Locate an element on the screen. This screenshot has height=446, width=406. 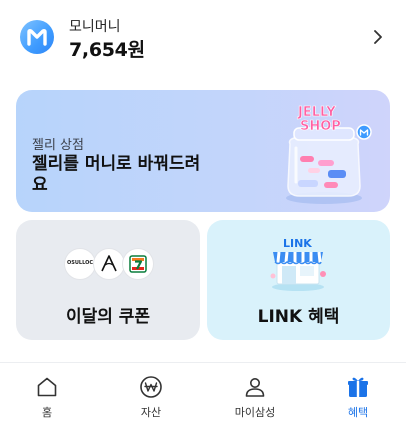
tab-benefit-label: 혜택 is located at coordinates (358, 412).